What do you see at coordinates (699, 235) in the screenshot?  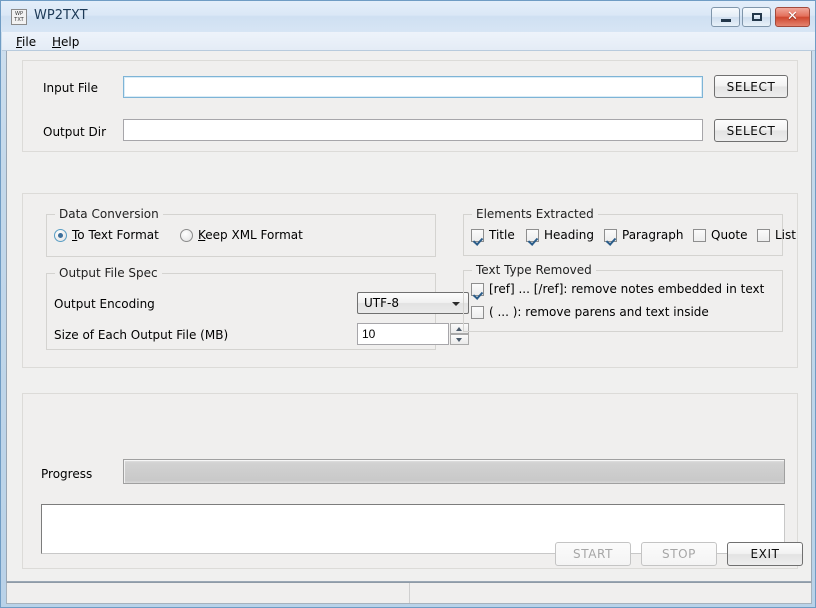 I see `checkbox-quote-indicator` at bounding box center [699, 235].